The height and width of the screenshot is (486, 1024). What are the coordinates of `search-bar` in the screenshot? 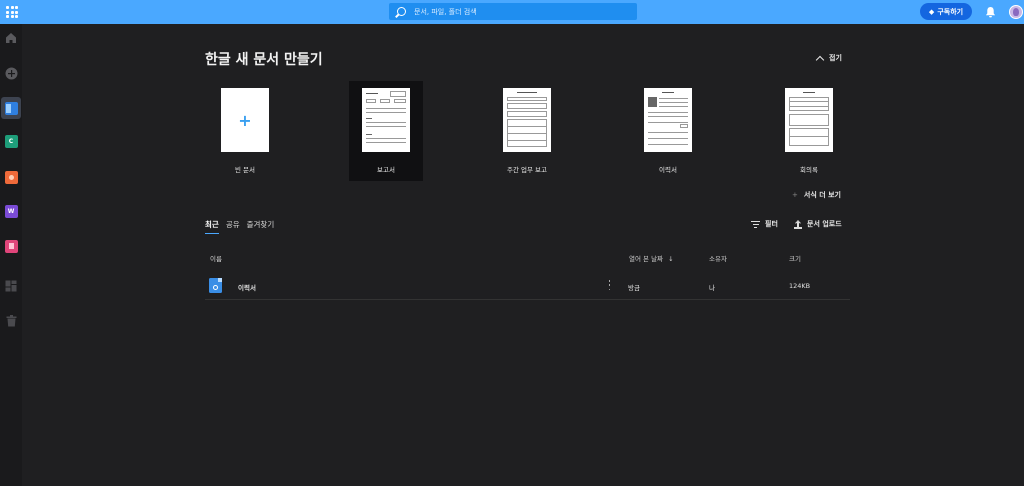 It's located at (513, 11).